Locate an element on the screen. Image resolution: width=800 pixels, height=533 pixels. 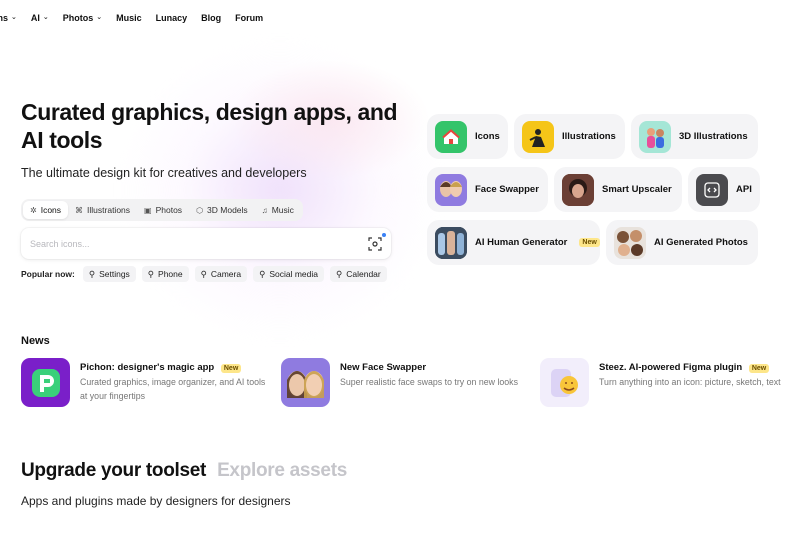
tile-ai-generated-photos: AI Generated Photos is located at coordinates (682, 242).